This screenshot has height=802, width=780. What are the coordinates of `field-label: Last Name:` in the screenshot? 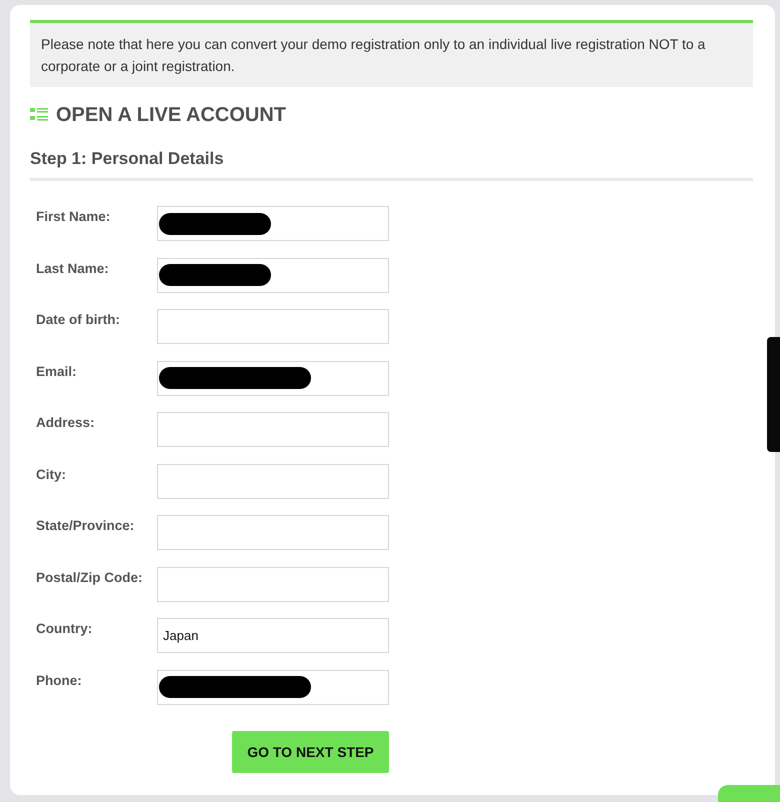 It's located at (73, 269).